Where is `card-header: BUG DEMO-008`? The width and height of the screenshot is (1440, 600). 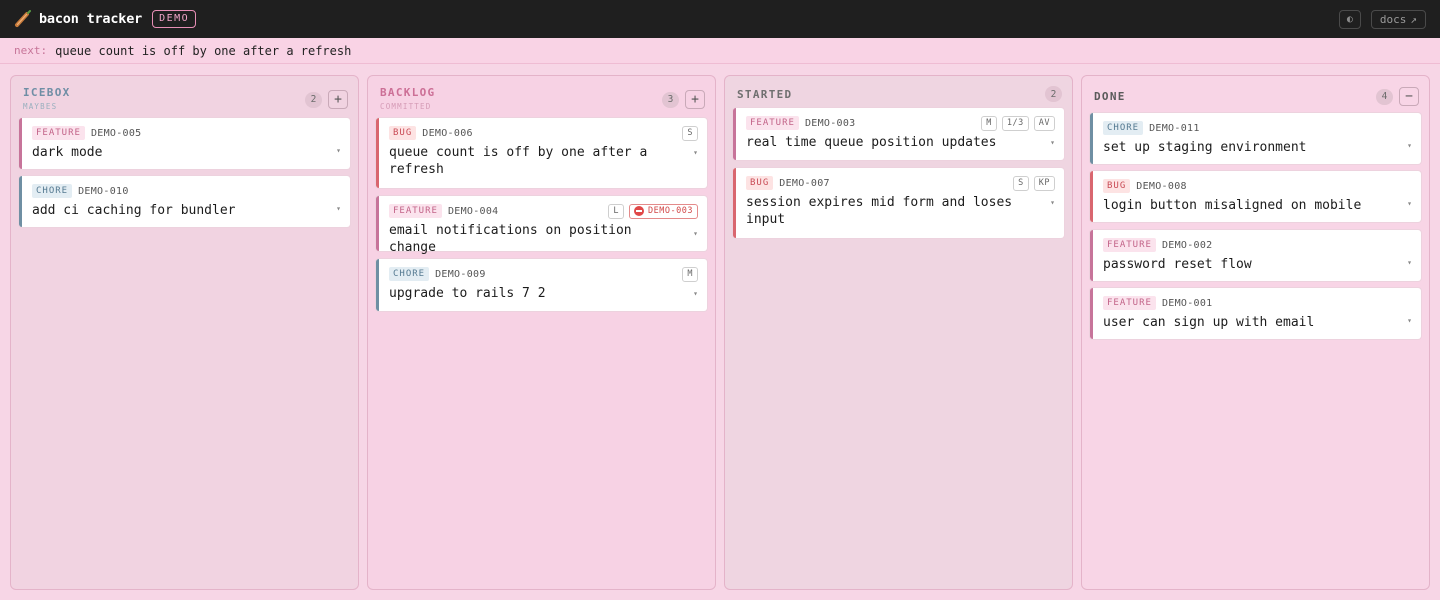
card-header: BUG DEMO-008 is located at coordinates (1257, 186).